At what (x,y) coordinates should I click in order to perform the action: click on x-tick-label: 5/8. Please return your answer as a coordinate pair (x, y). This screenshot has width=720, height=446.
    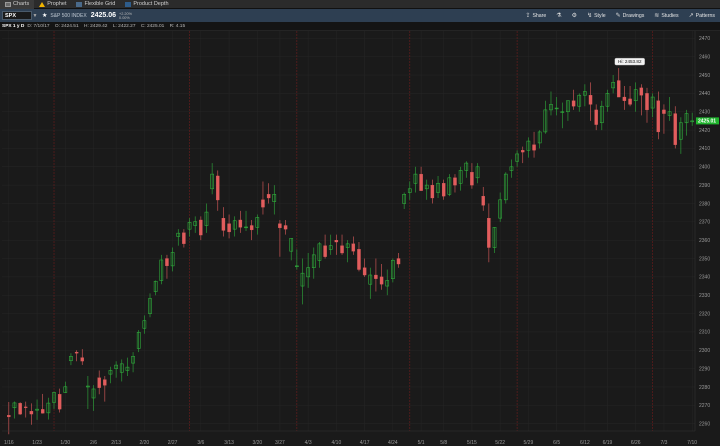
    Looking at the image, I should click on (443, 443).